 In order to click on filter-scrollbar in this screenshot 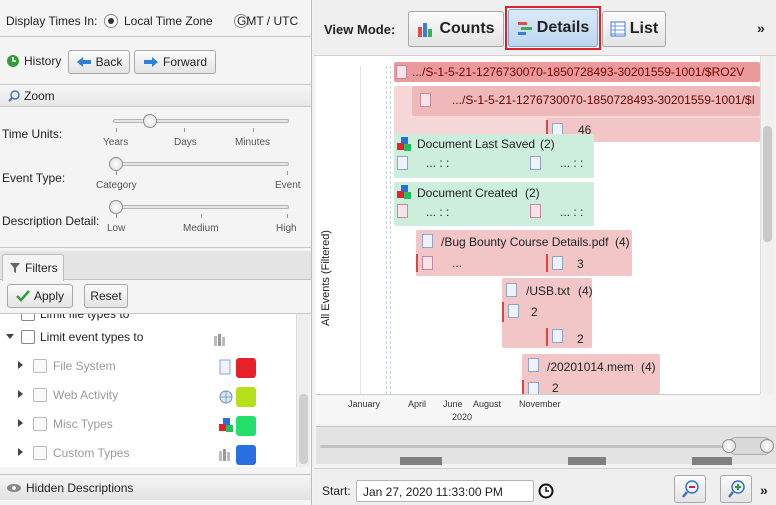, I will do `click(303, 390)`.